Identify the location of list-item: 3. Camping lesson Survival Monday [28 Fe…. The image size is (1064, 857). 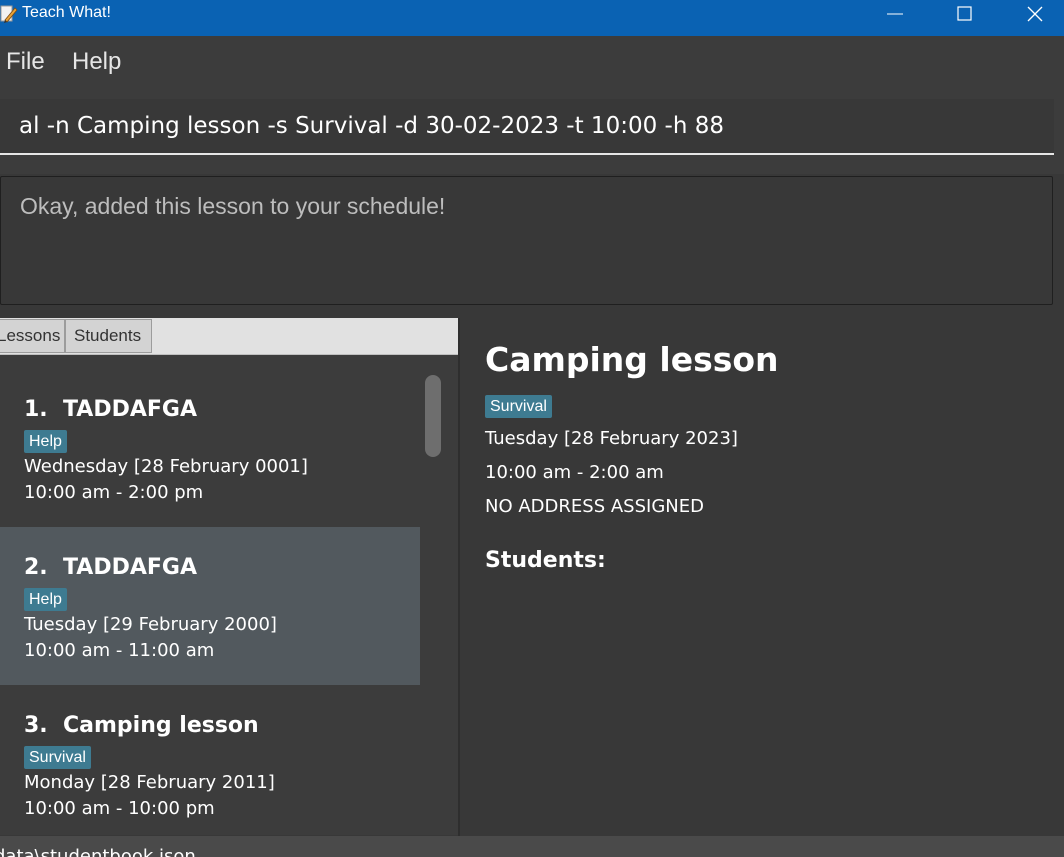
(210, 760).